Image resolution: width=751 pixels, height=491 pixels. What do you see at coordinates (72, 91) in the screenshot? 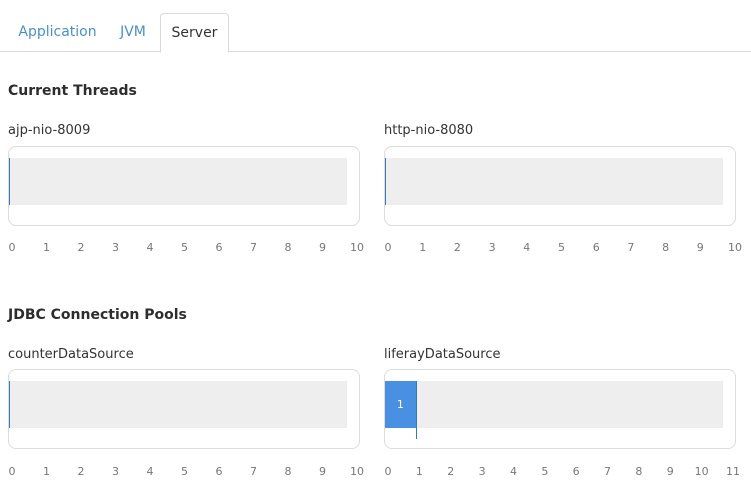
I see `section-title-current-threads: Current Threads` at bounding box center [72, 91].